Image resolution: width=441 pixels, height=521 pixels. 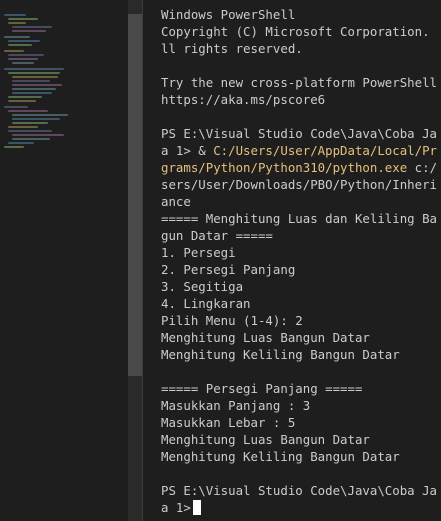 I want to click on editor-scrollbar-thumb, so click(x=135, y=195).